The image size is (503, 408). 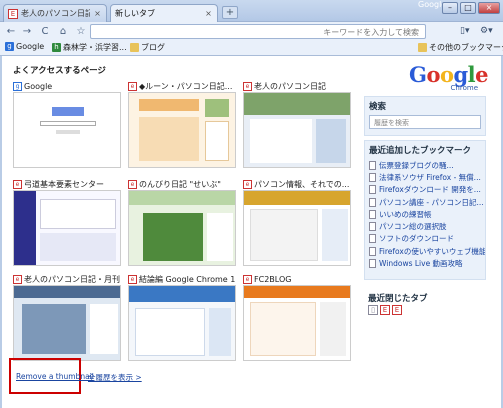 What do you see at coordinates (450, 8) in the screenshot?
I see `minimize-button: –` at bounding box center [450, 8].